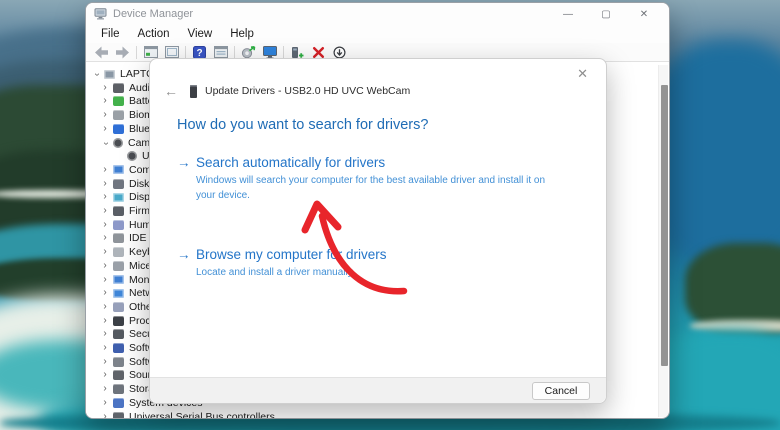  Describe the element at coordinates (118, 265) in the screenshot. I see `mouse-icon` at that location.